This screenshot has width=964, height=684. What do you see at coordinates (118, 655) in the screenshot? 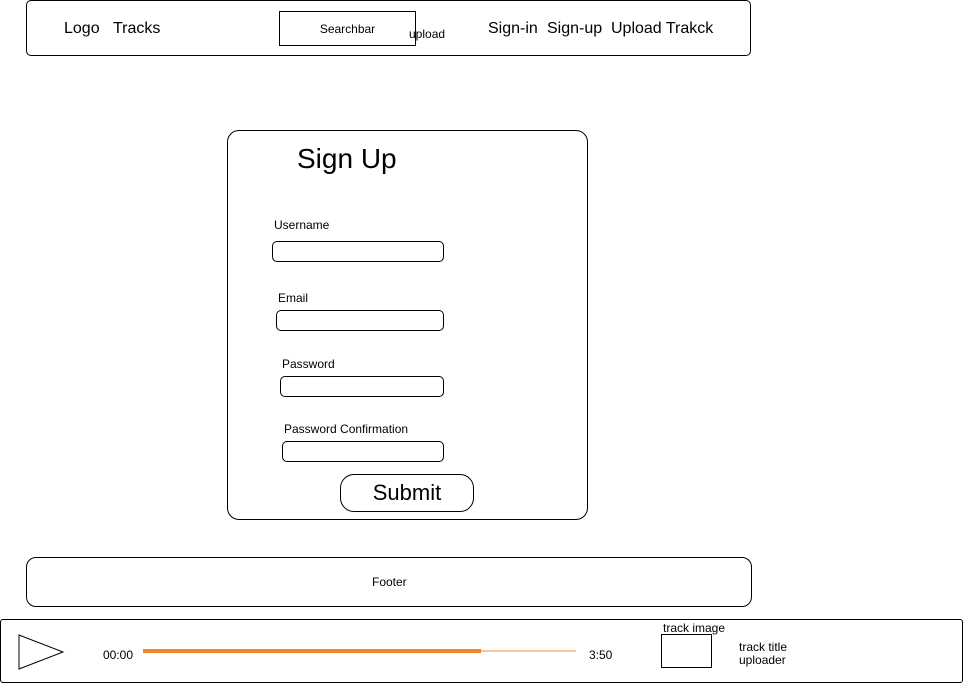
I see `current-time: 00:00` at bounding box center [118, 655].